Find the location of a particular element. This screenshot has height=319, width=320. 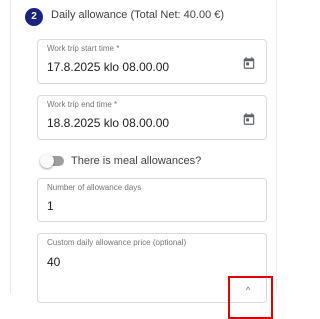

section-title: Daily allowance (Total Net: 40.00 €) is located at coordinates (138, 15).